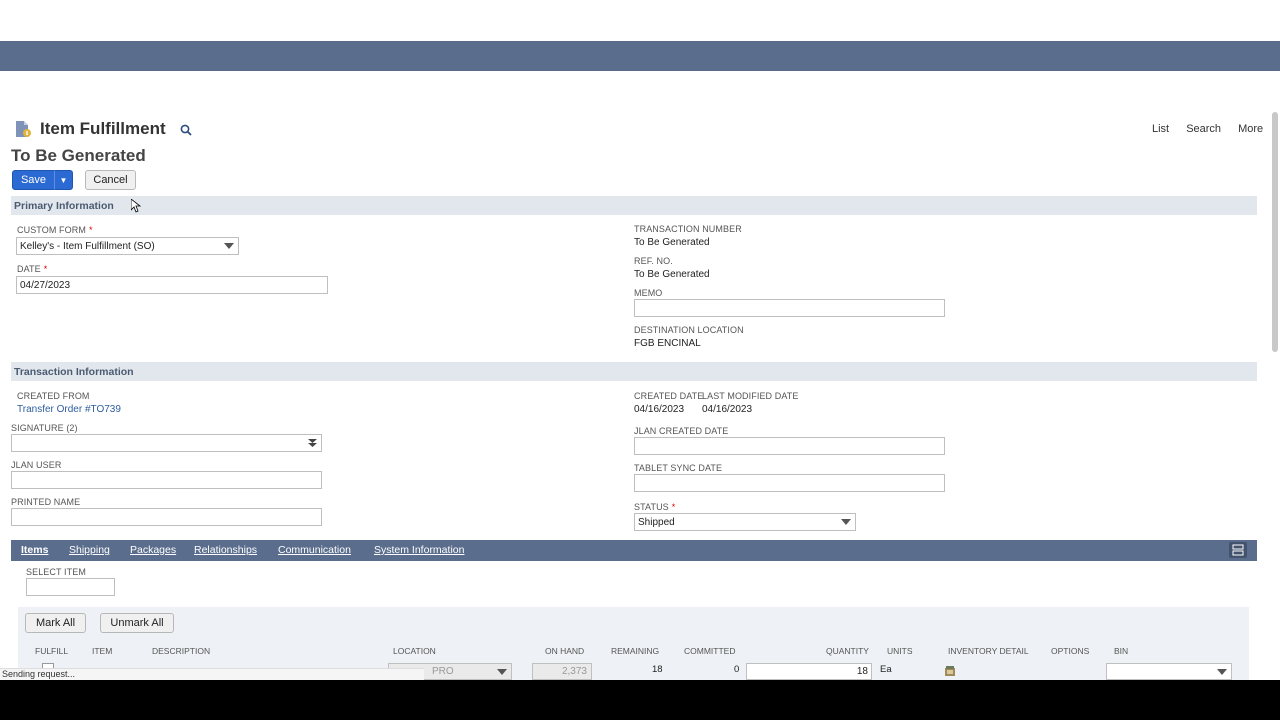  I want to click on created-date-value: 04/16/2023, so click(659, 409).